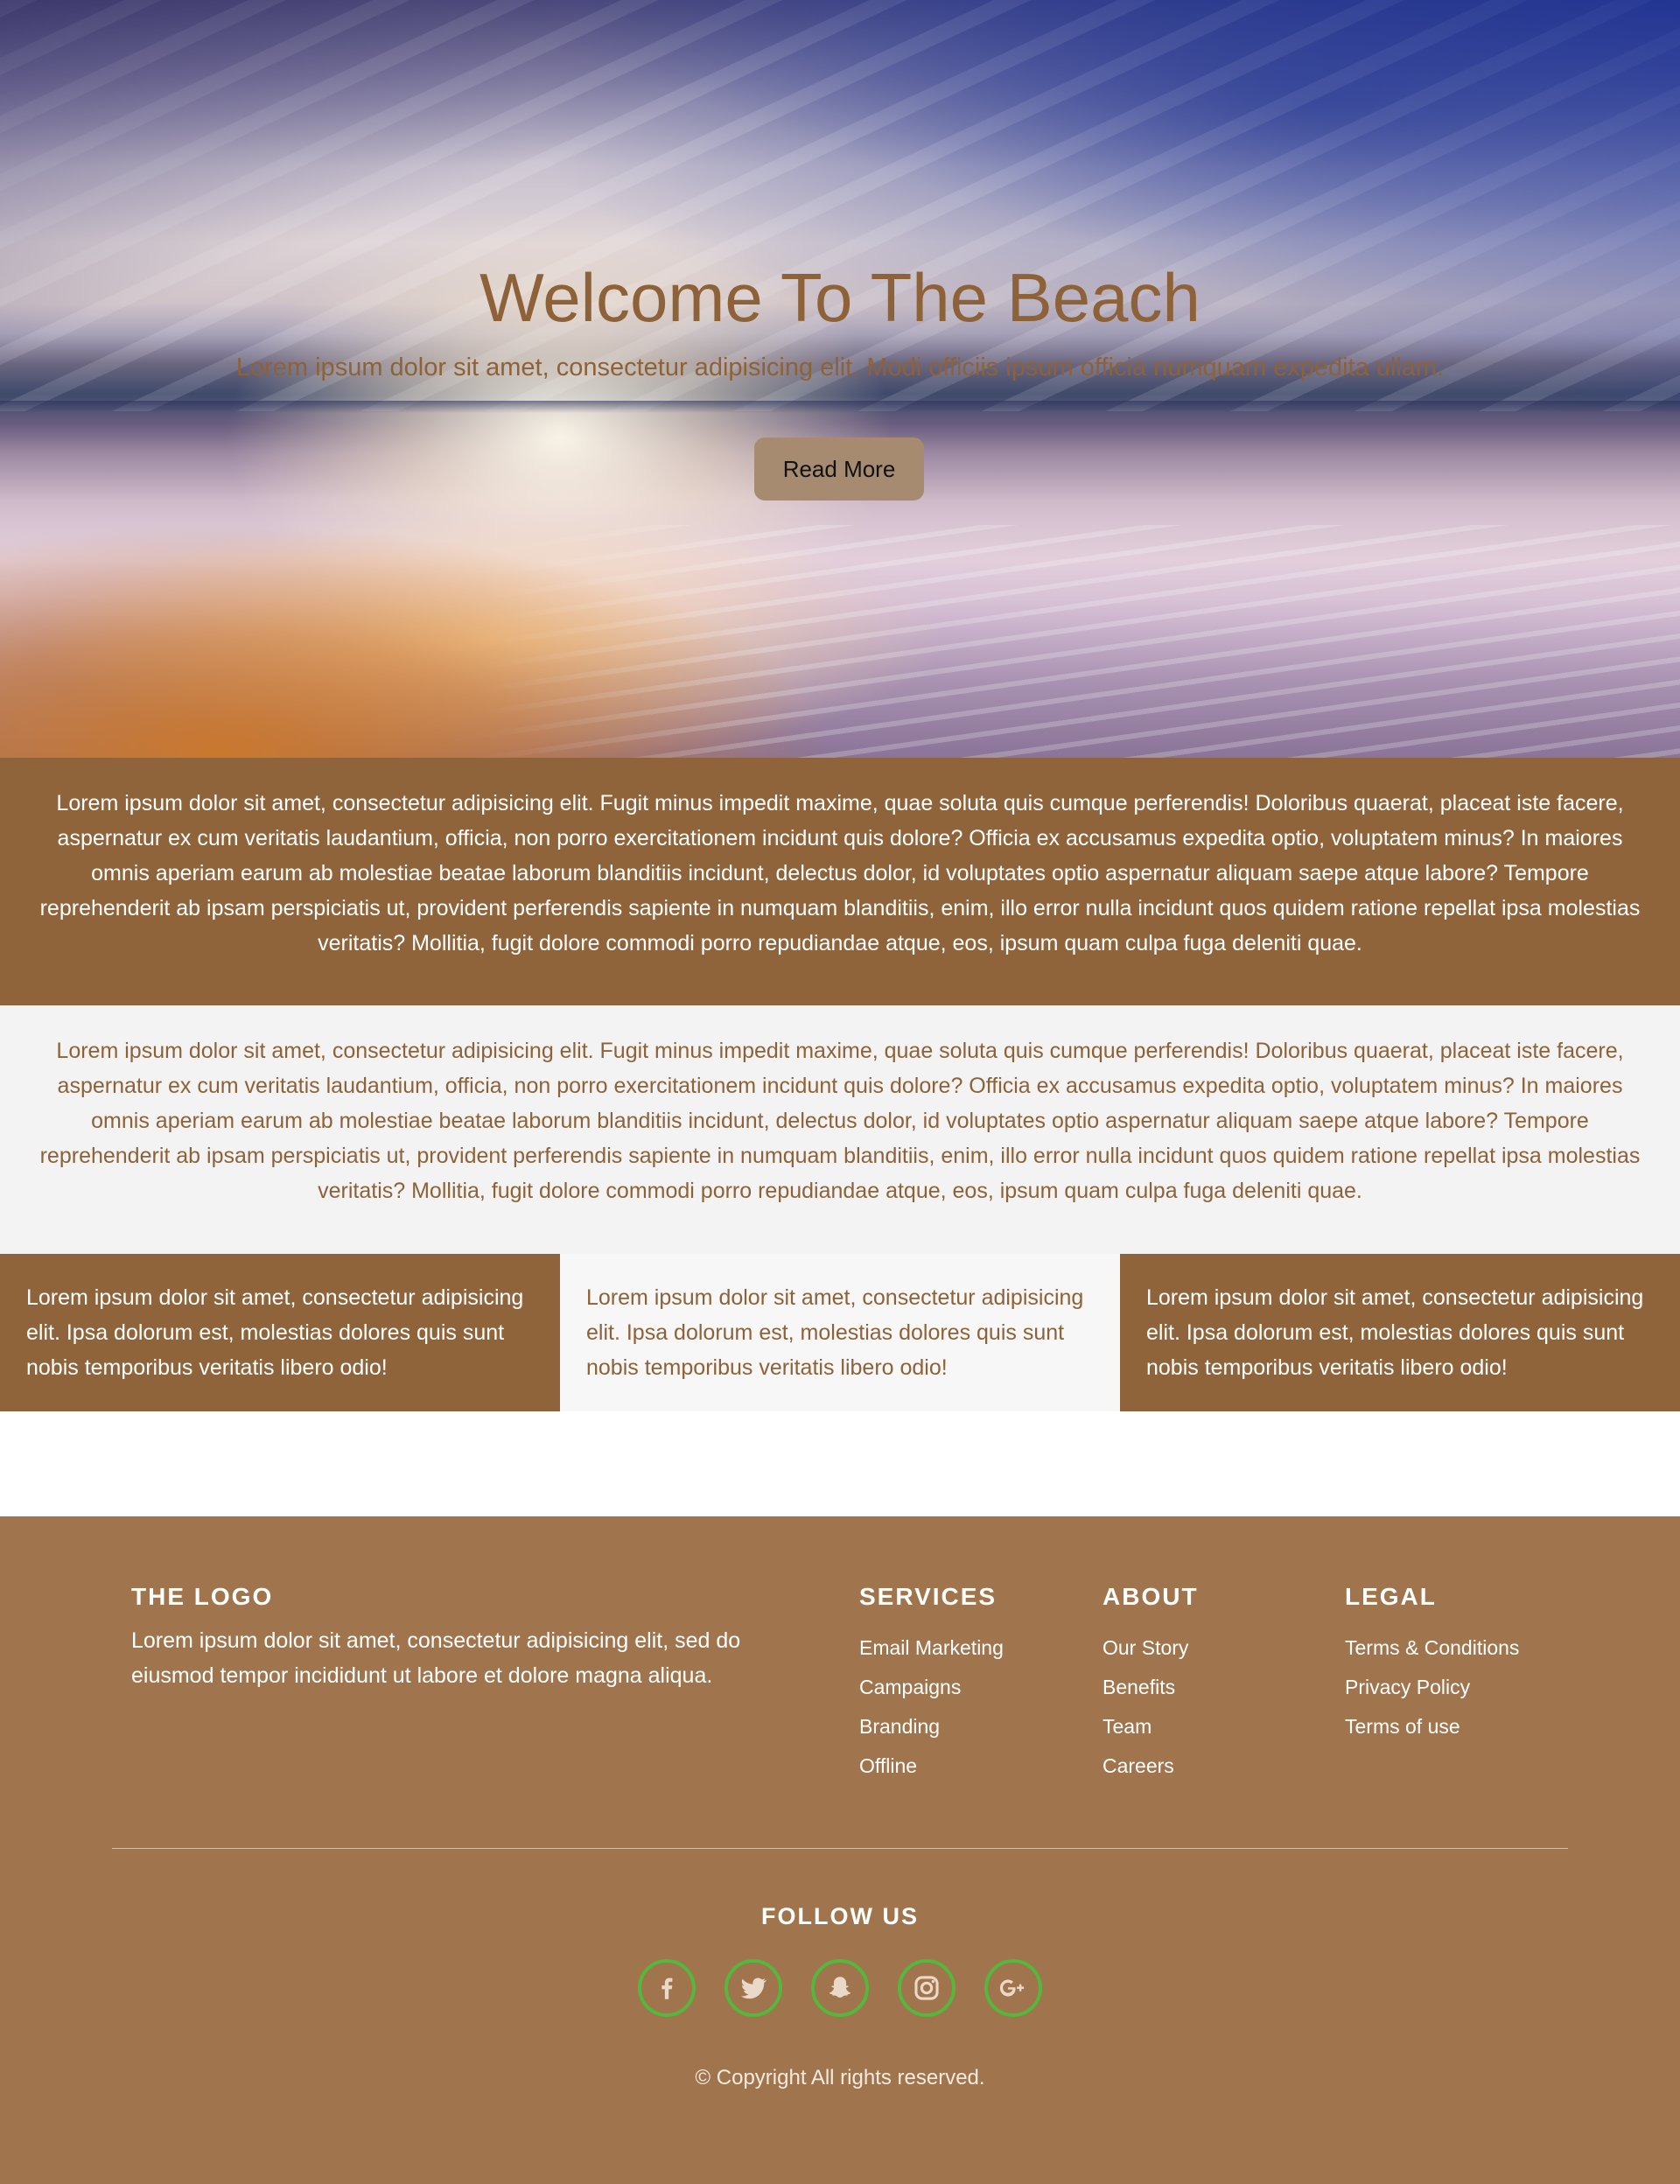 This screenshot has width=1680, height=2184. Describe the element at coordinates (840, 1463) in the screenshot. I see `spacer` at that location.